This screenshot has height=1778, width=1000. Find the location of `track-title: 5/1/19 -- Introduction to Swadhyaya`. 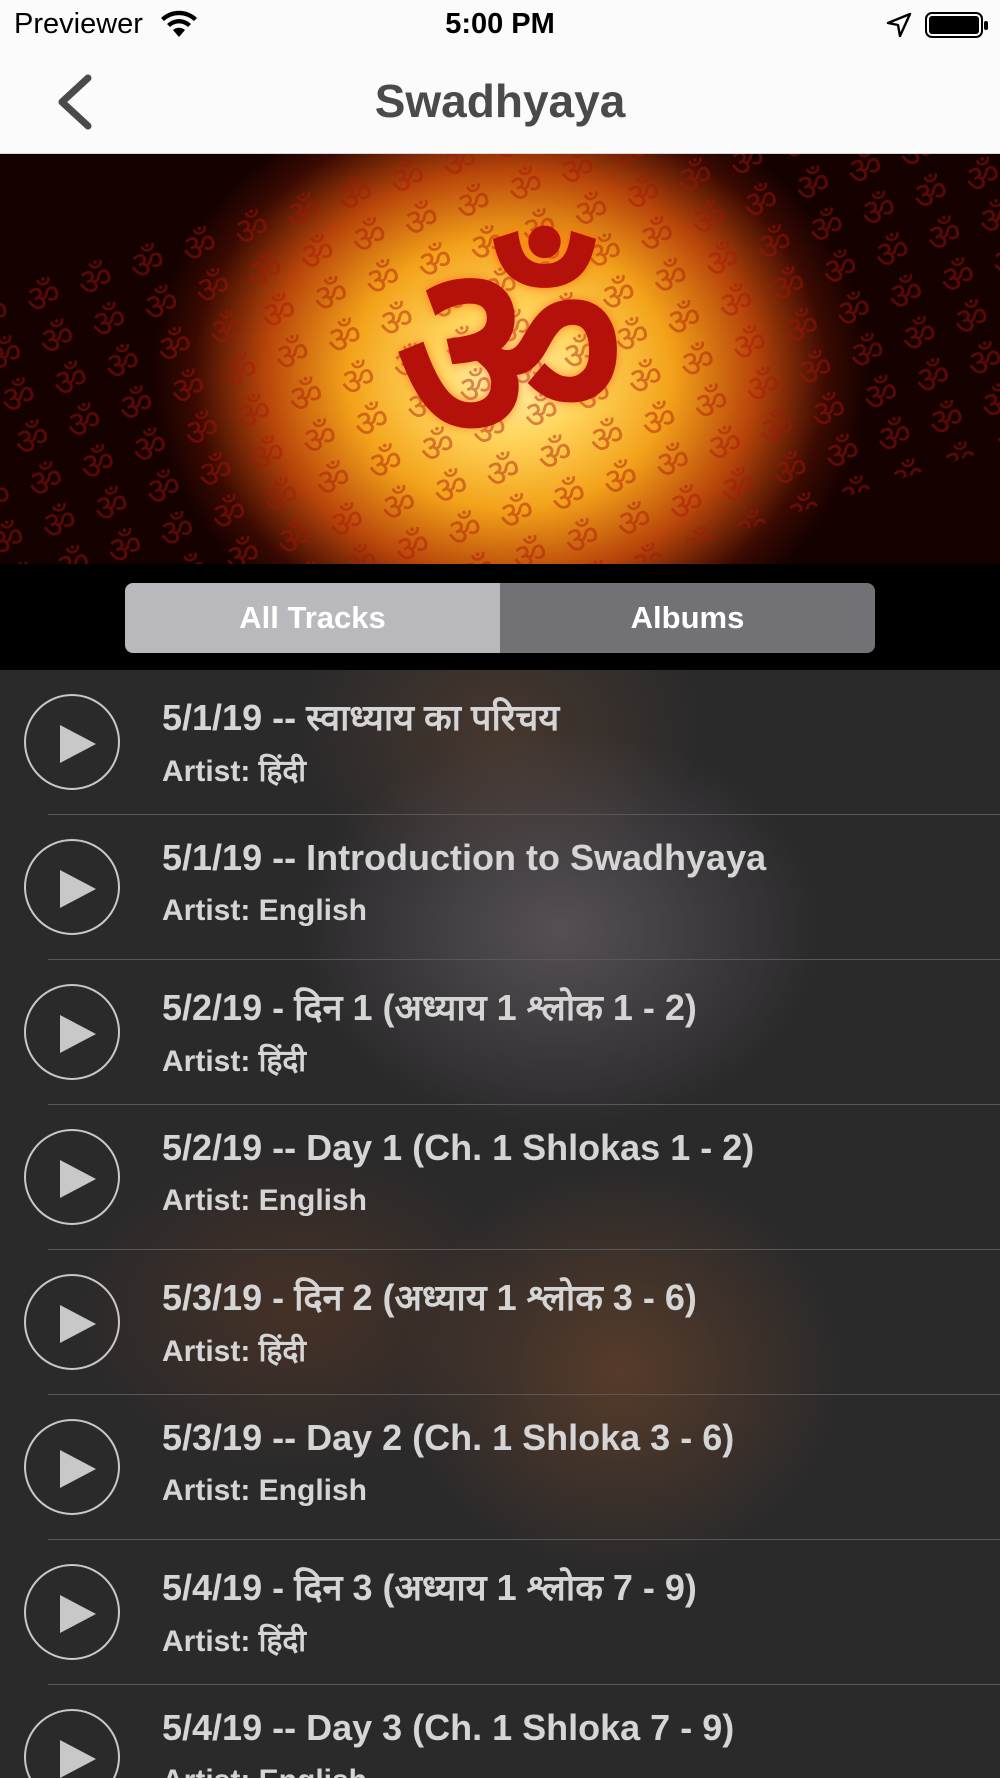

track-title: 5/1/19 -- Introduction to Swadhyaya is located at coordinates (464, 857).